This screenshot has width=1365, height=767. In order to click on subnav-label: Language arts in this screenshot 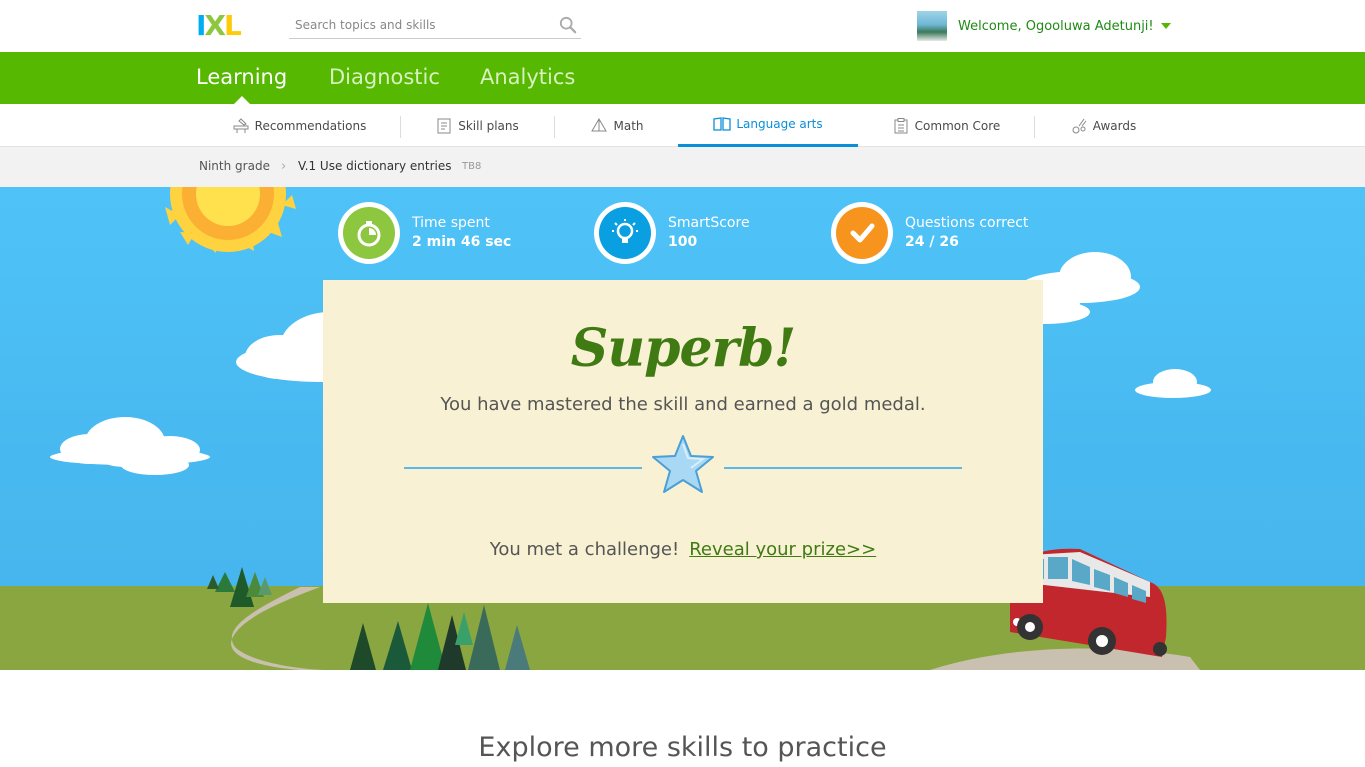, I will do `click(779, 124)`.